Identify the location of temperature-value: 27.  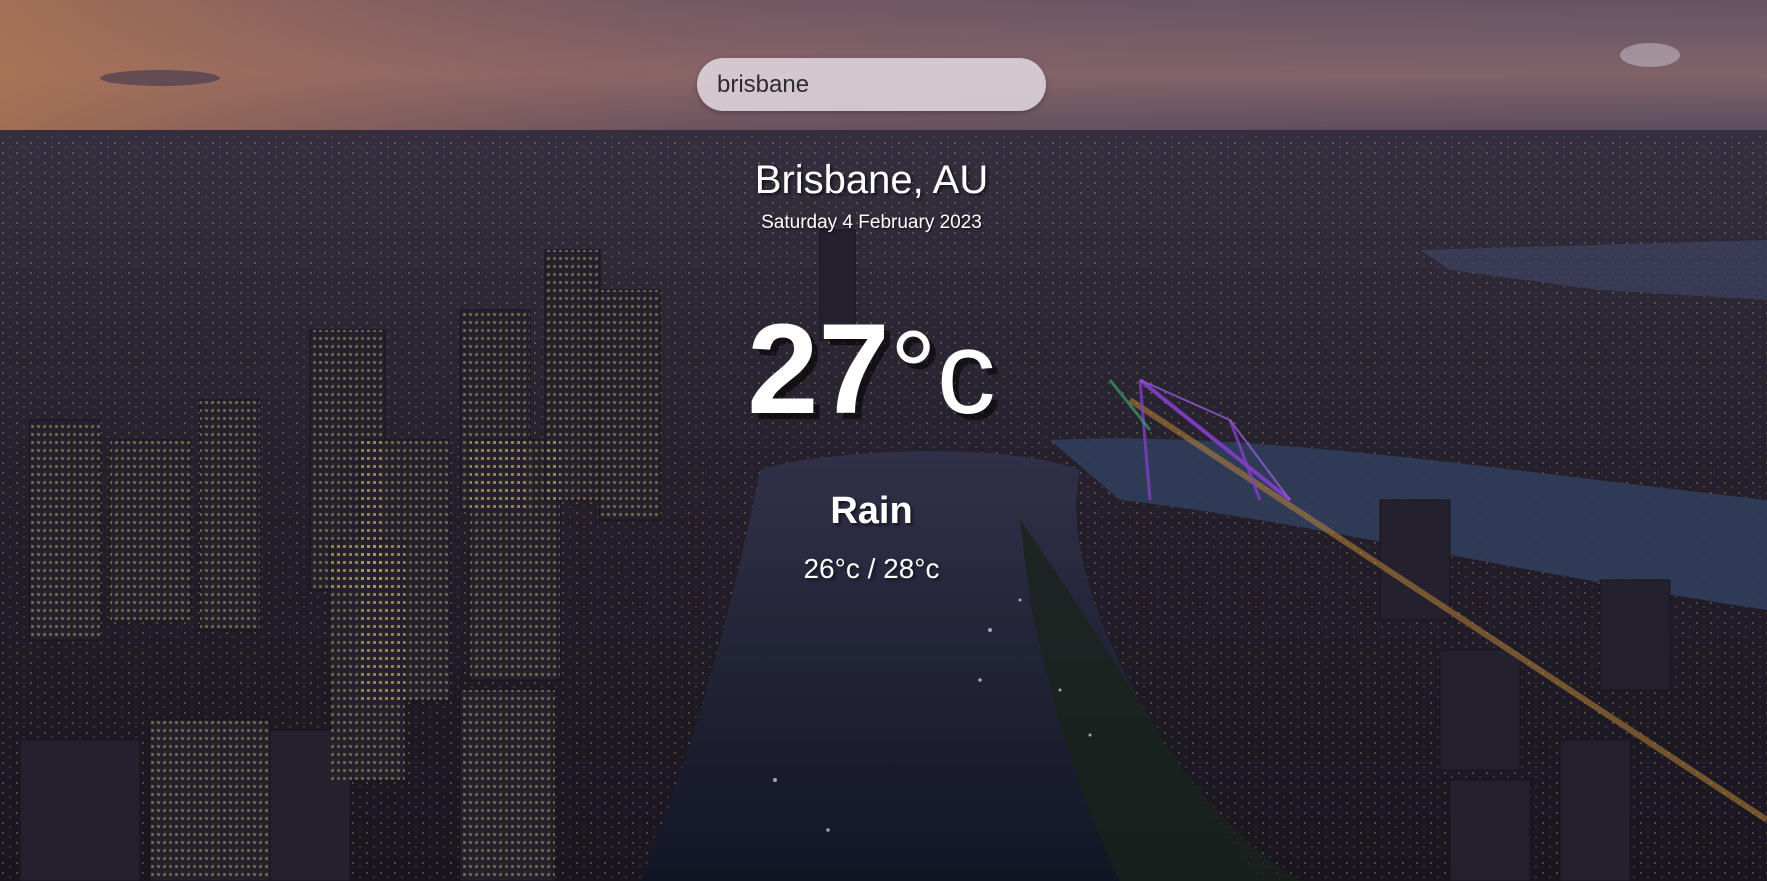
(818, 369).